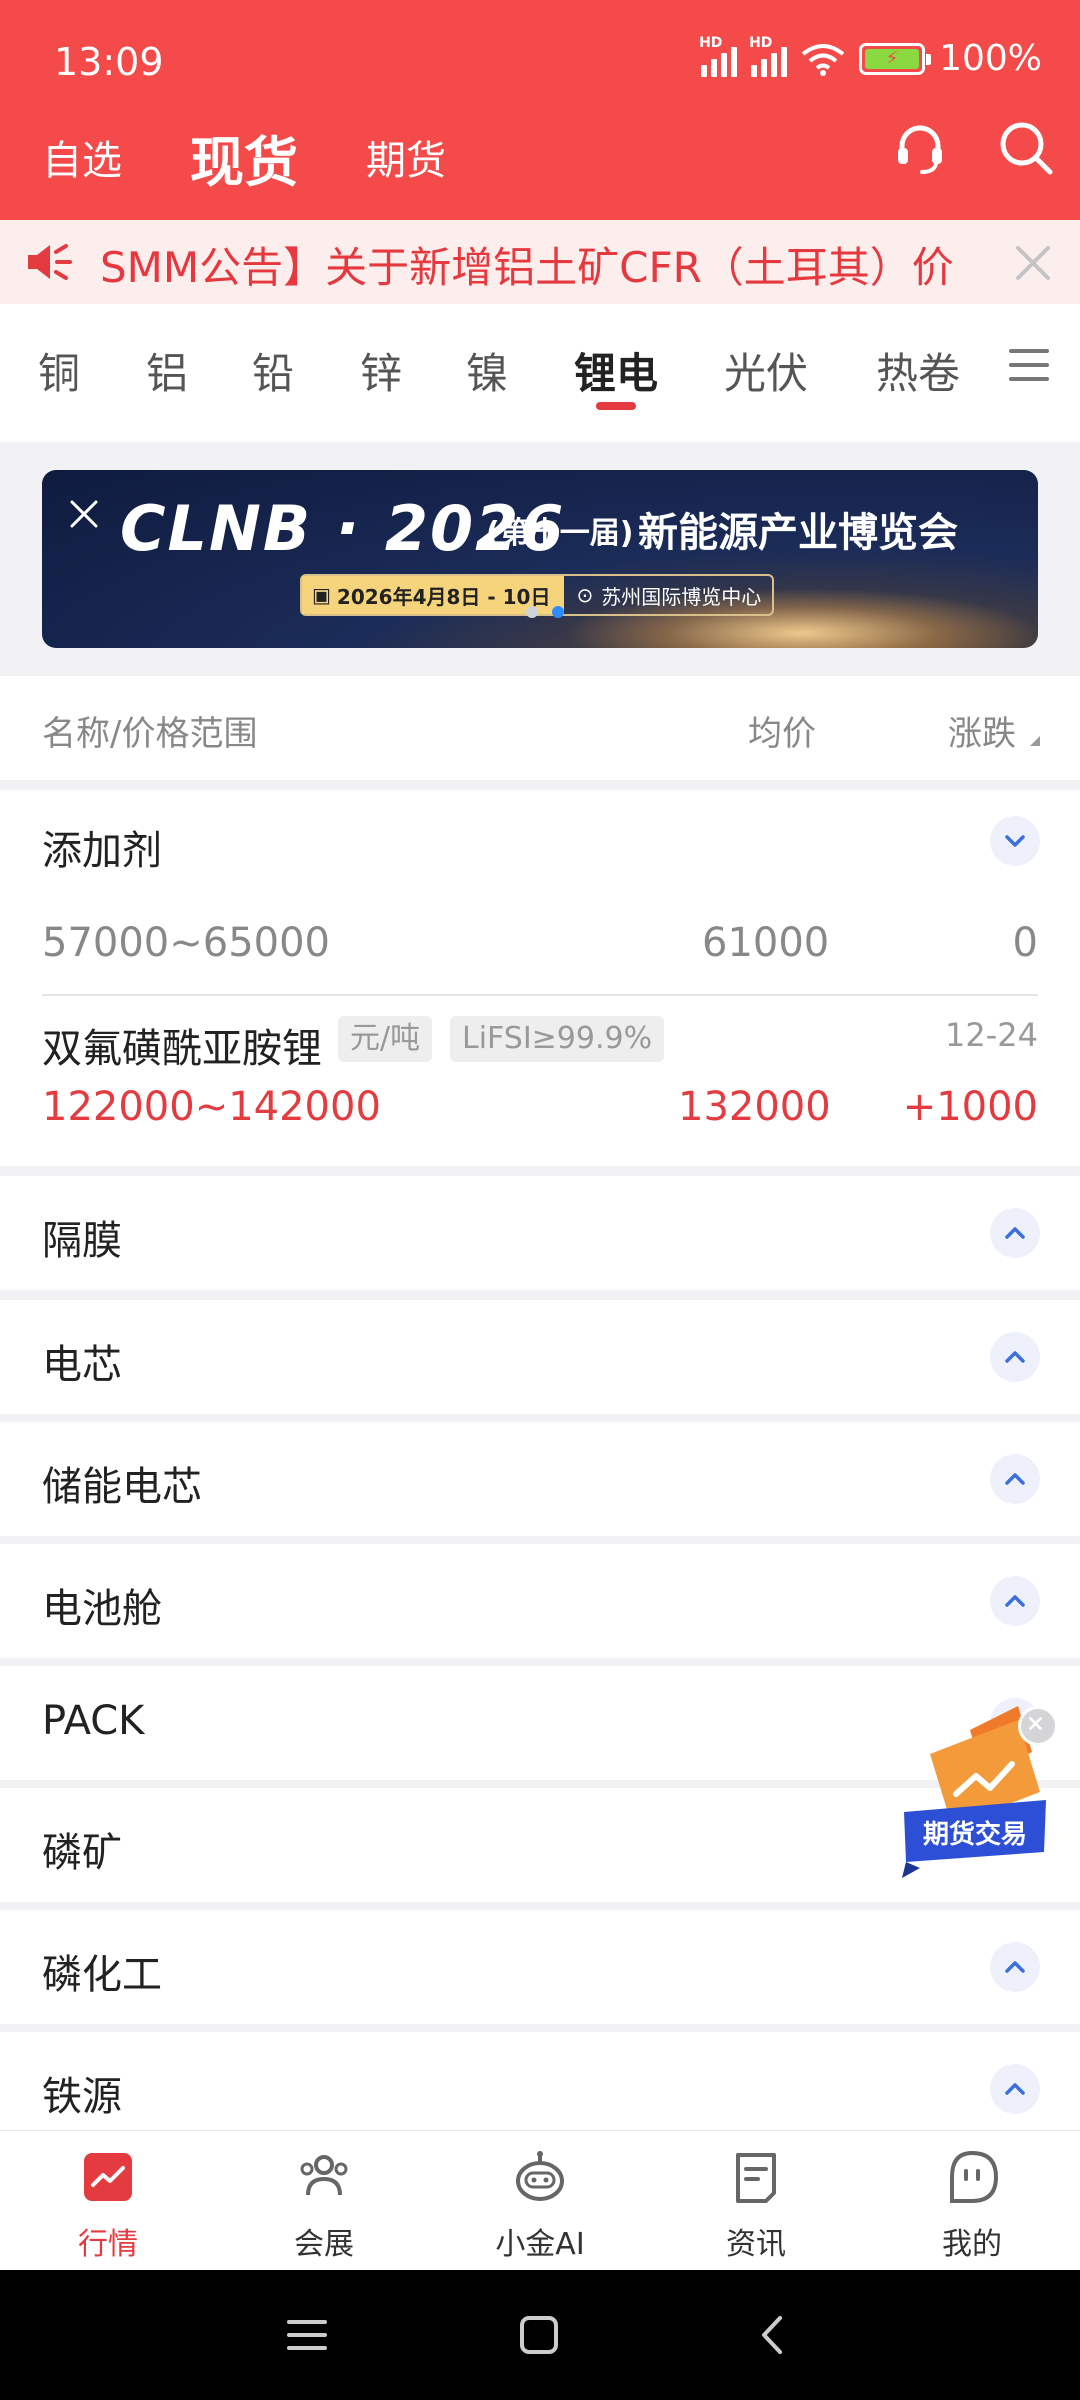 The image size is (1080, 2400). I want to click on nav-news: 资讯, so click(756, 2206).